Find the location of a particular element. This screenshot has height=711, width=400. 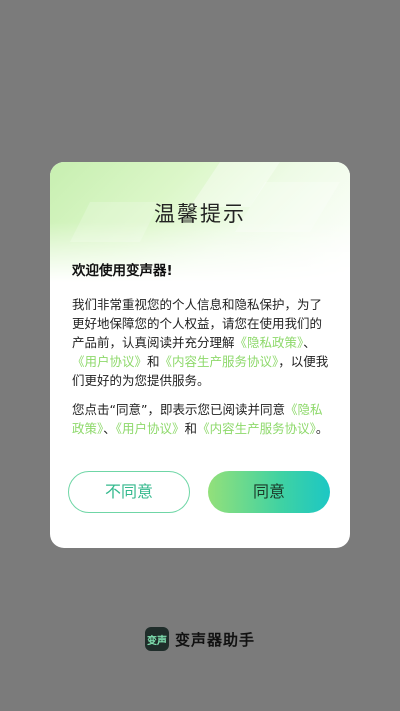

welcome-heading: 欢迎使用变声器! is located at coordinates (122, 271).